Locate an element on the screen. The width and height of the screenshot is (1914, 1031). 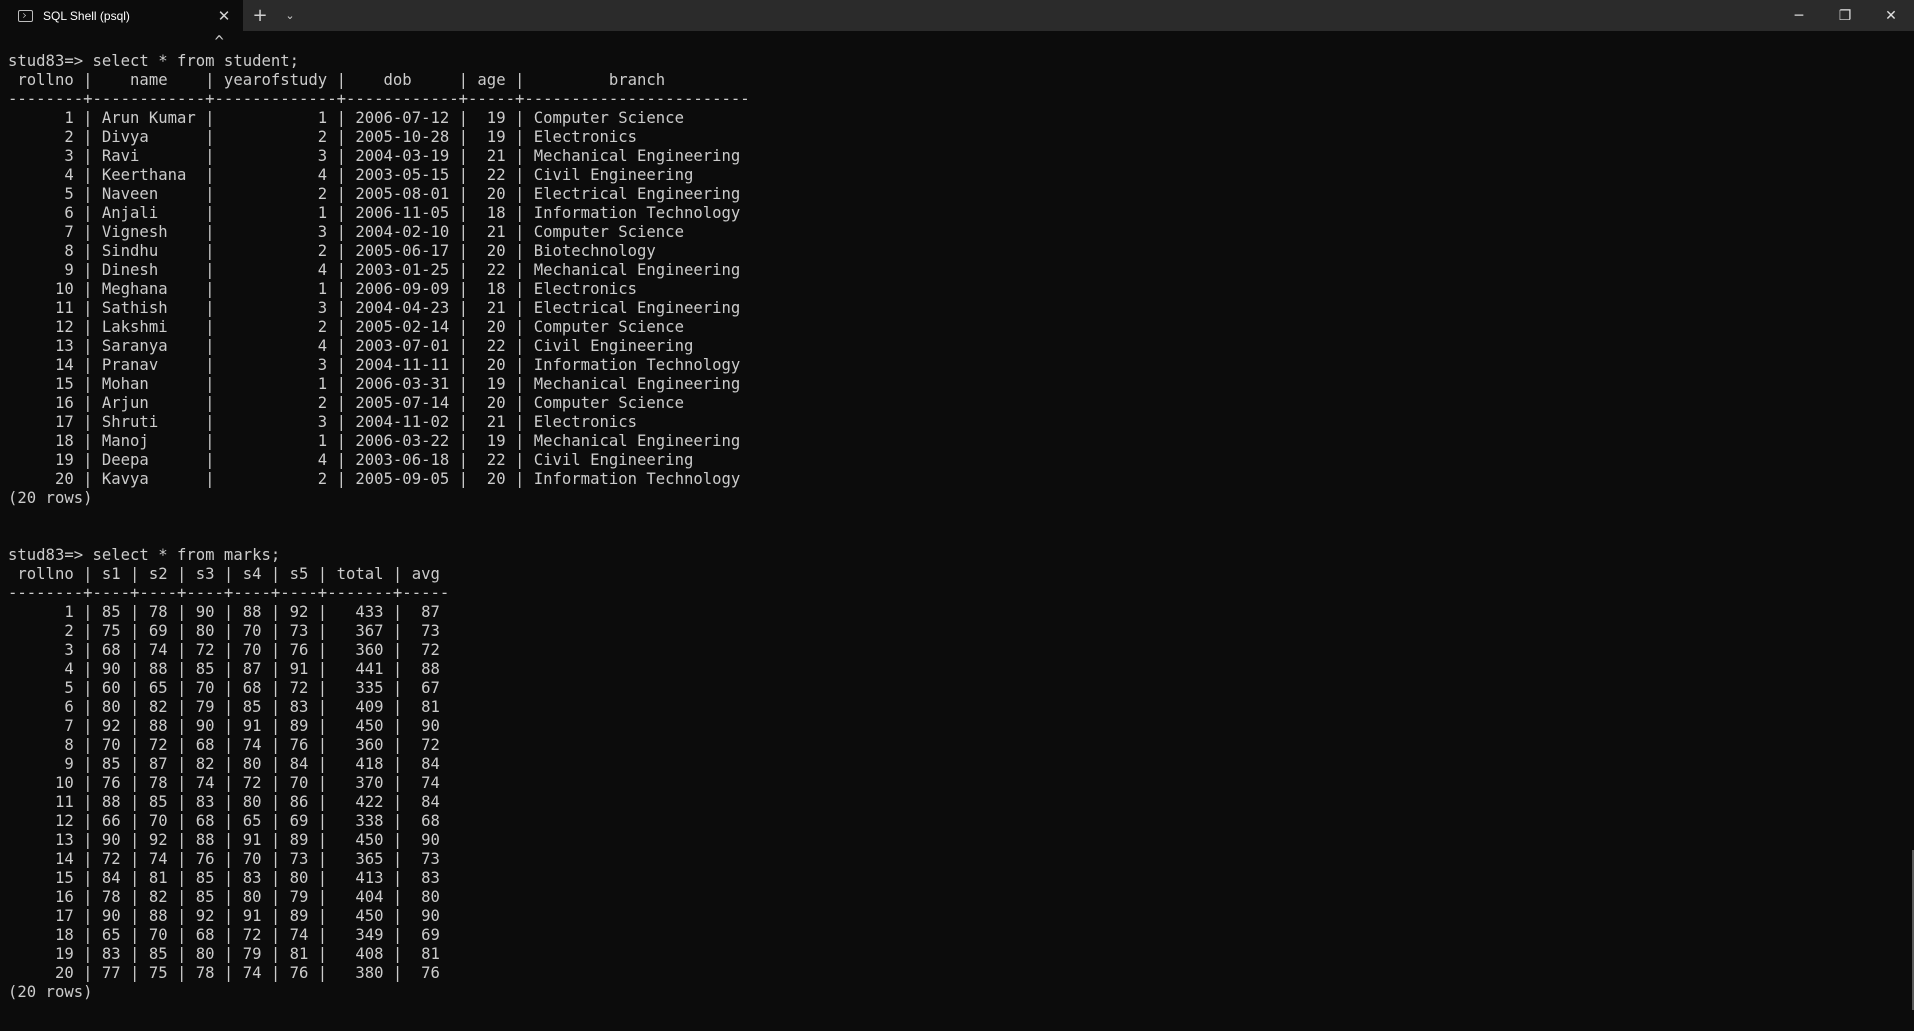
terminal-line: 13 | 90 | 92 | 88 | 91 | 89 | 450 | 90 is located at coordinates (224, 840).